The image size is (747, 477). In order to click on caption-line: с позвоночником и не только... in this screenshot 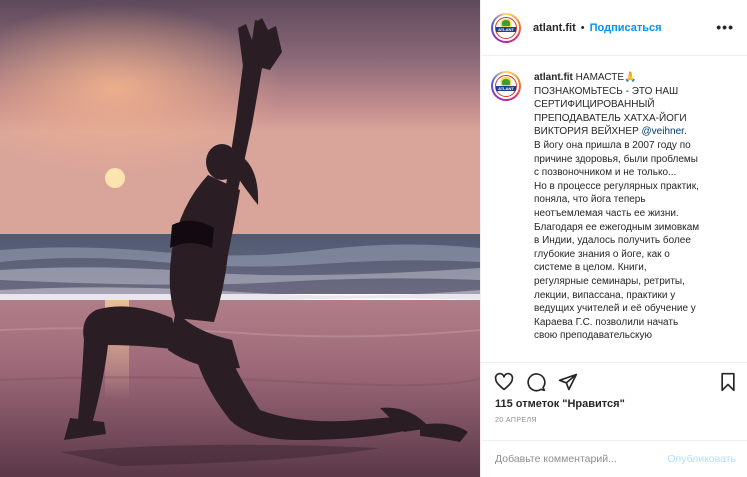, I will do `click(605, 173)`.